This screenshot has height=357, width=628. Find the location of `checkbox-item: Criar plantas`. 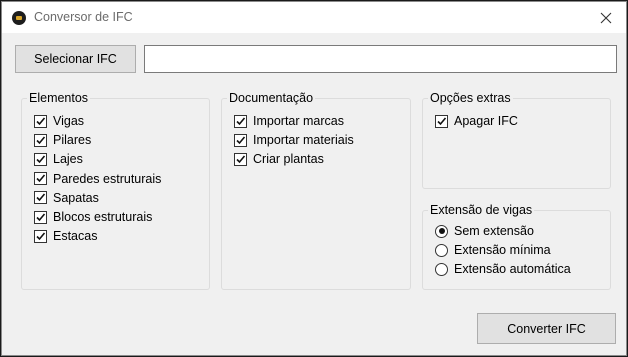

checkbox-item: Criar plantas is located at coordinates (279, 159).